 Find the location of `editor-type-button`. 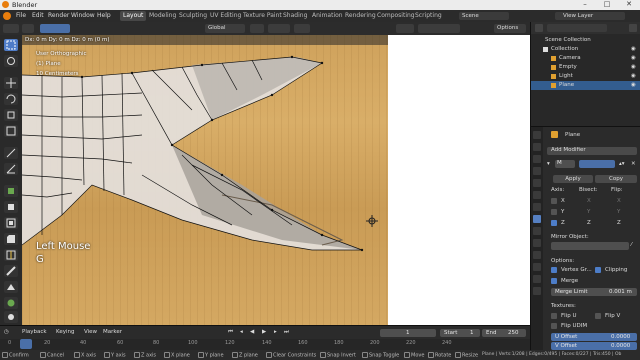

editor-type-button is located at coordinates (11, 28).